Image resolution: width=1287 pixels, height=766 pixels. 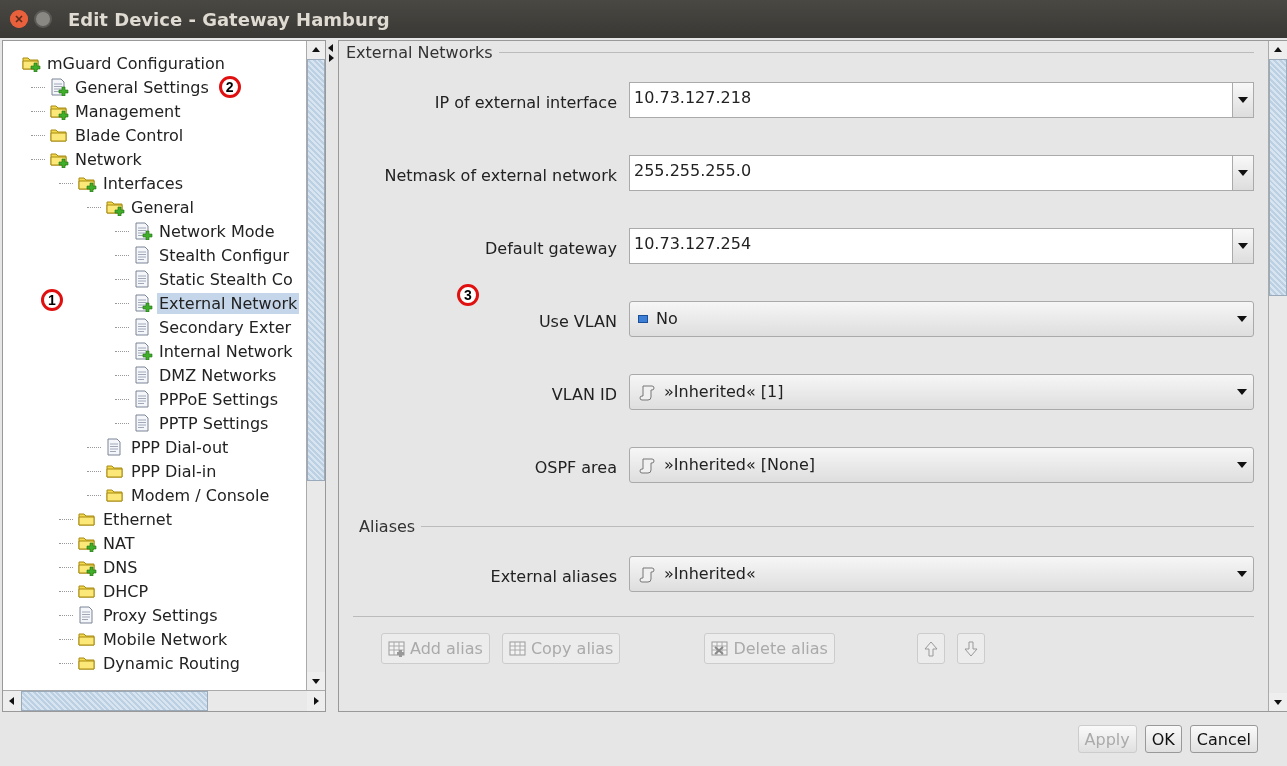 What do you see at coordinates (941, 573) in the screenshot?
I see `dropdown: »Inherited«` at bounding box center [941, 573].